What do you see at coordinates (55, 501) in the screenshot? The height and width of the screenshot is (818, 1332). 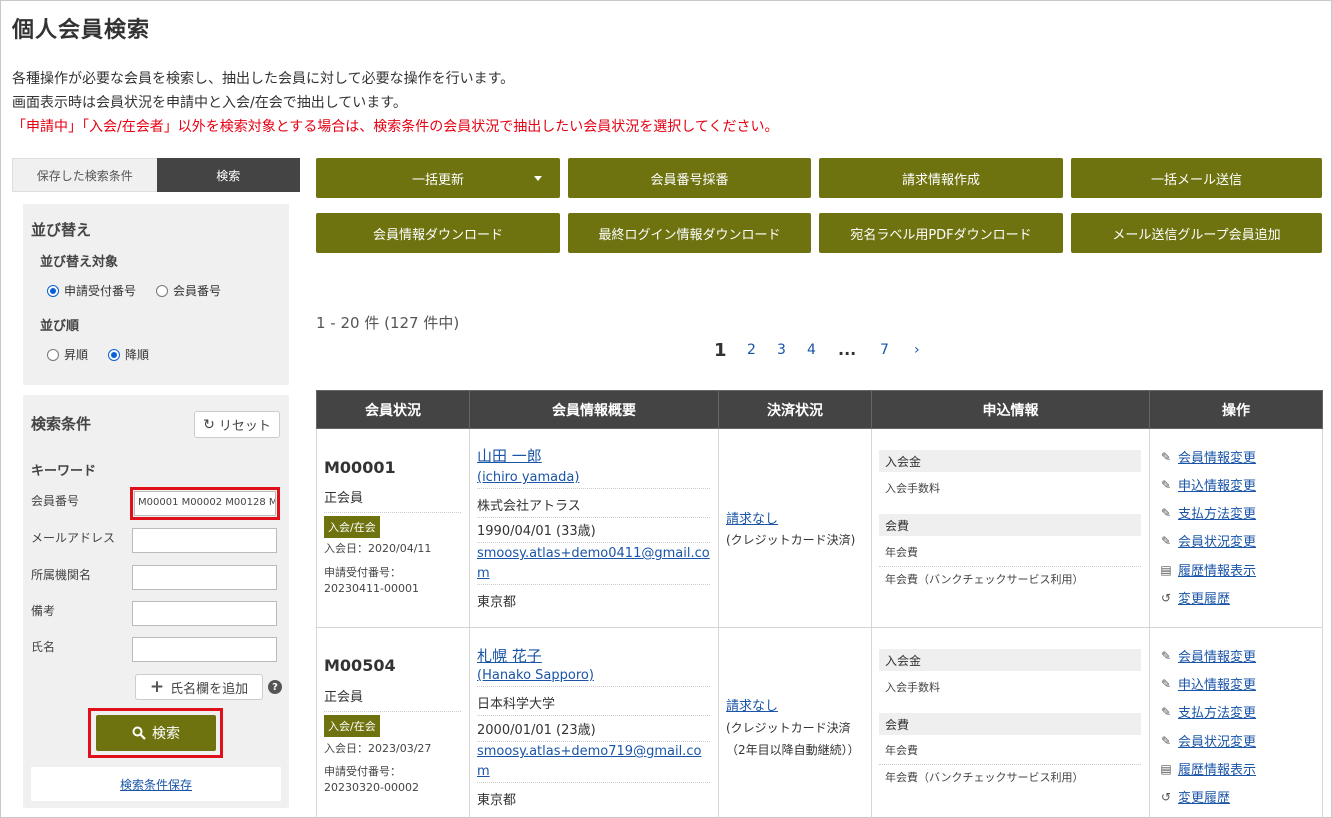 I see `member-number-label: 会員番号` at bounding box center [55, 501].